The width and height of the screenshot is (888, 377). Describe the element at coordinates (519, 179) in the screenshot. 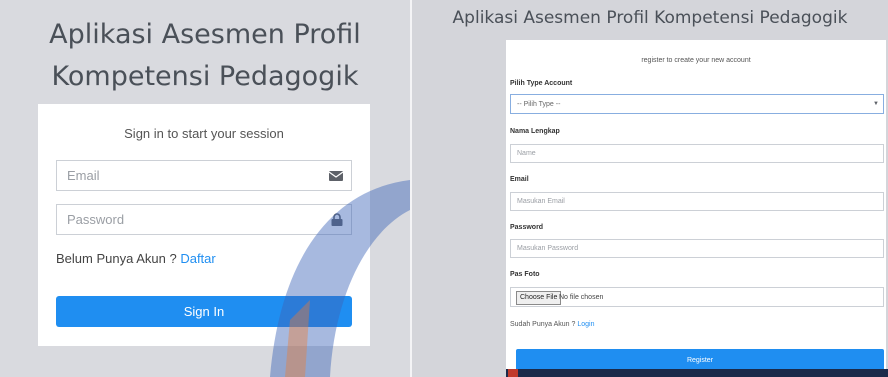

I see `email-label: Email` at that location.